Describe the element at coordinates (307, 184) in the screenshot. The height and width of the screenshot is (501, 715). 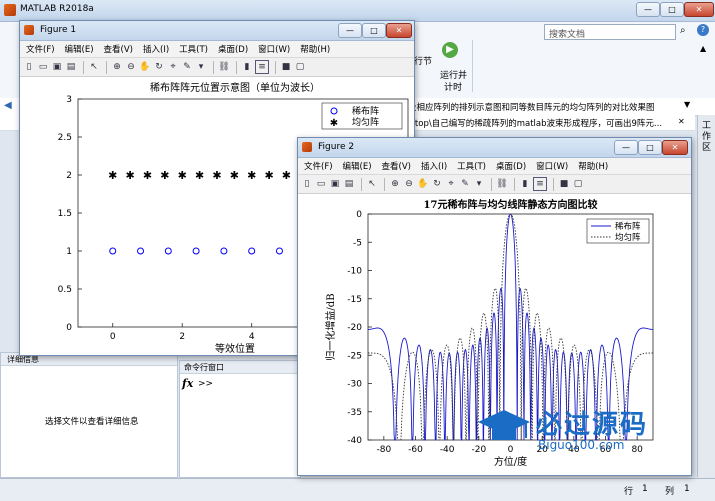
I see `fig2-new-figure-icon: ▯` at that location.